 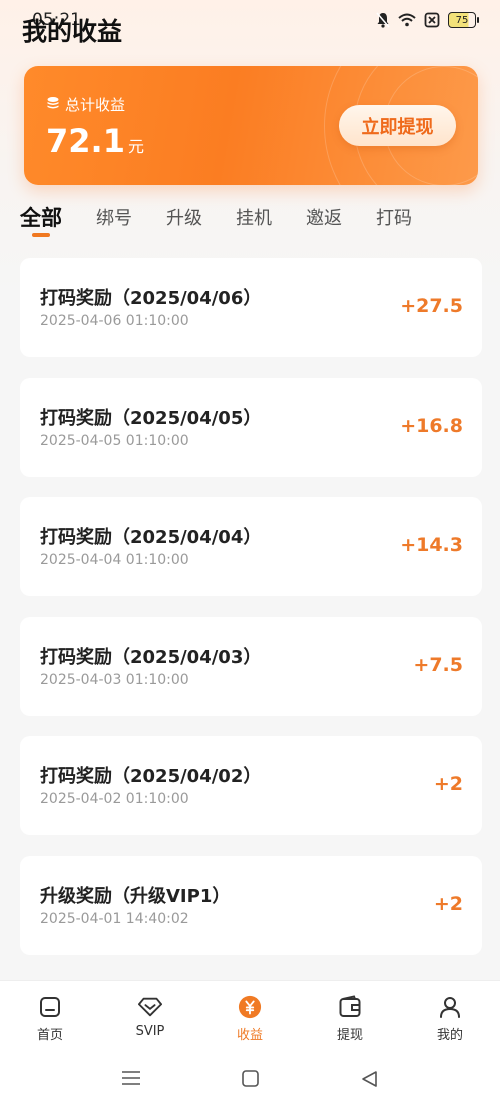 What do you see at coordinates (114, 440) in the screenshot?
I see `record-time: 2025-04-05 01:10:00` at bounding box center [114, 440].